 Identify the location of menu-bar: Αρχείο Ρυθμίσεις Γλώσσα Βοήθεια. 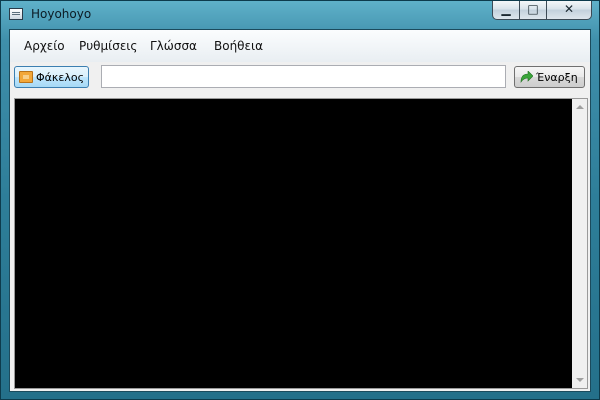
(300, 46).